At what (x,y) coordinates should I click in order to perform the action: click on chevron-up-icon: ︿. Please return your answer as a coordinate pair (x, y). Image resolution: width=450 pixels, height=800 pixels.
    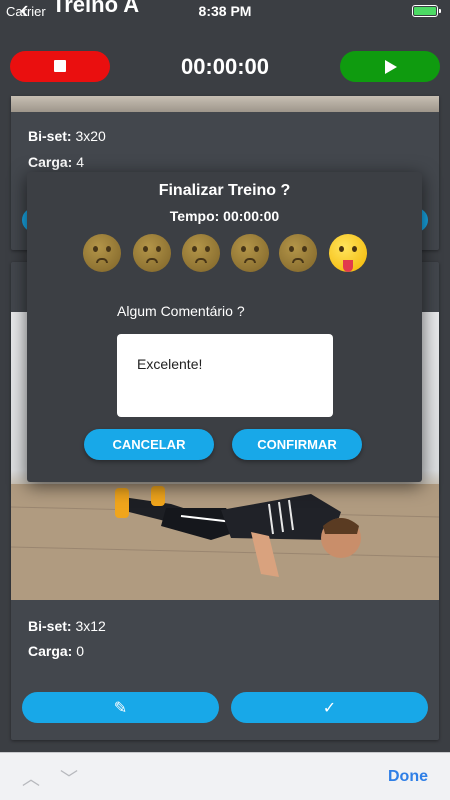
    Looking at the image, I should click on (31, 778).